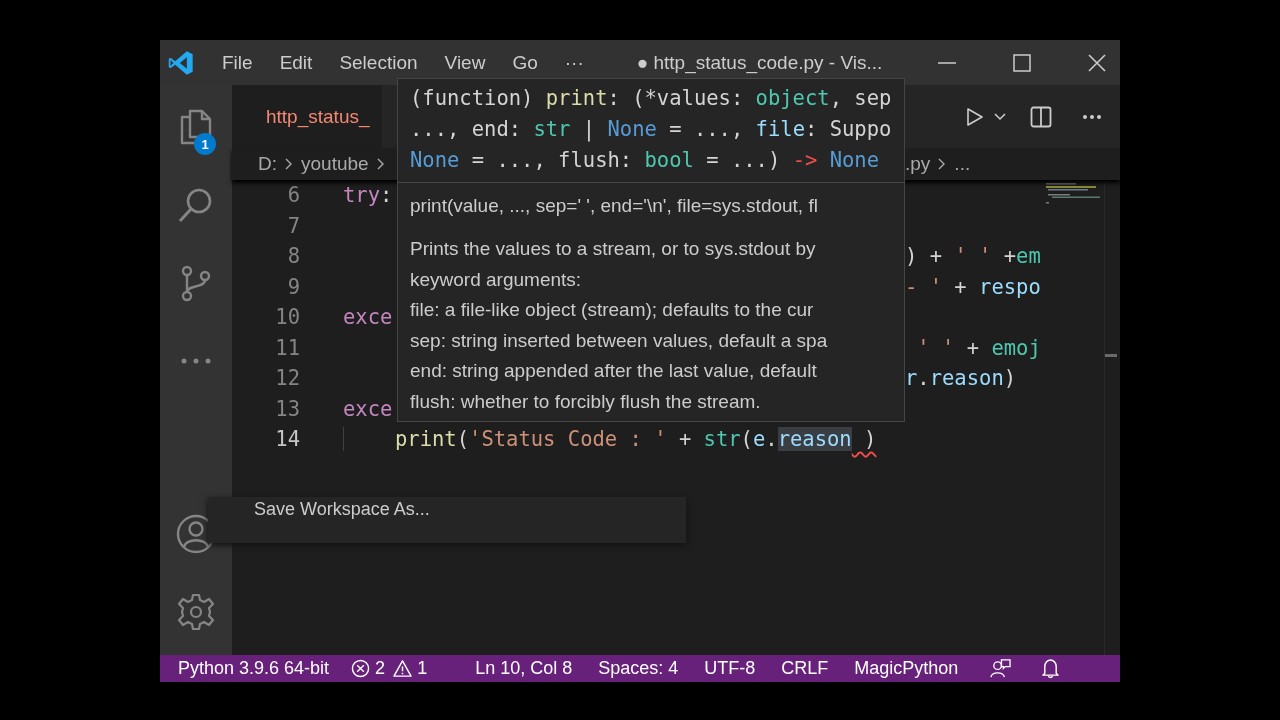 The image size is (1280, 720). I want to click on signature-line: (function) print: (*values: object, sep, so click(651, 98).